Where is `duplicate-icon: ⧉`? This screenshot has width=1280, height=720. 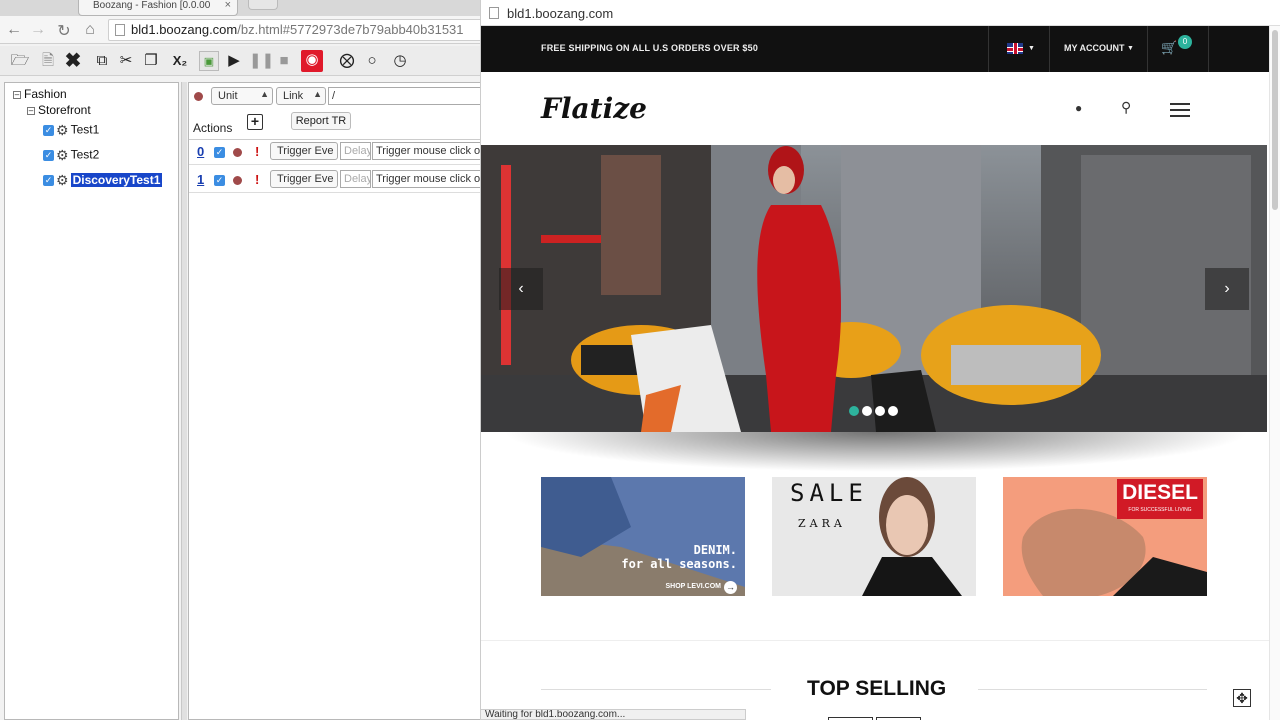
duplicate-icon: ⧉ is located at coordinates (102, 61).